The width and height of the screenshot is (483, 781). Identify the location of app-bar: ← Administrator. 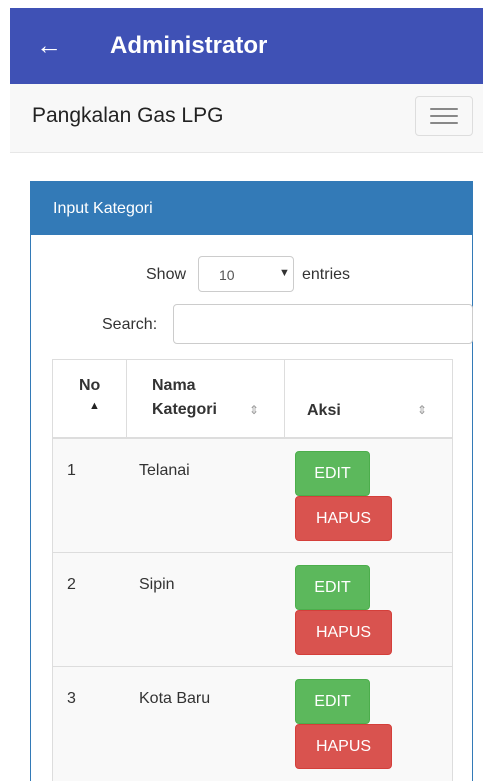
(246, 46).